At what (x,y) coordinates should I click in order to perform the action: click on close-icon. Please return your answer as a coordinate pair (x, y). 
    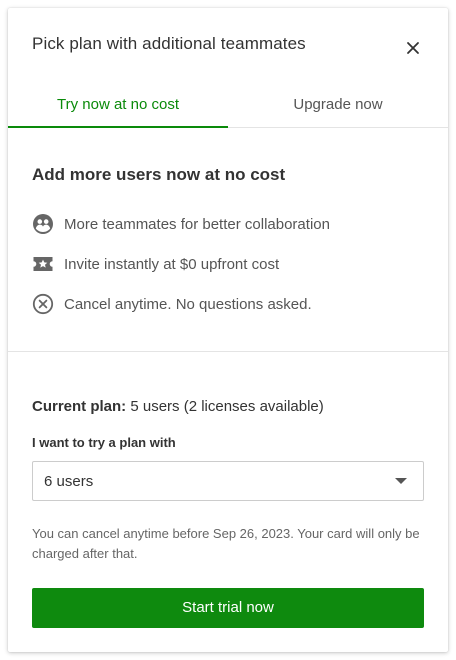
    Looking at the image, I should click on (413, 48).